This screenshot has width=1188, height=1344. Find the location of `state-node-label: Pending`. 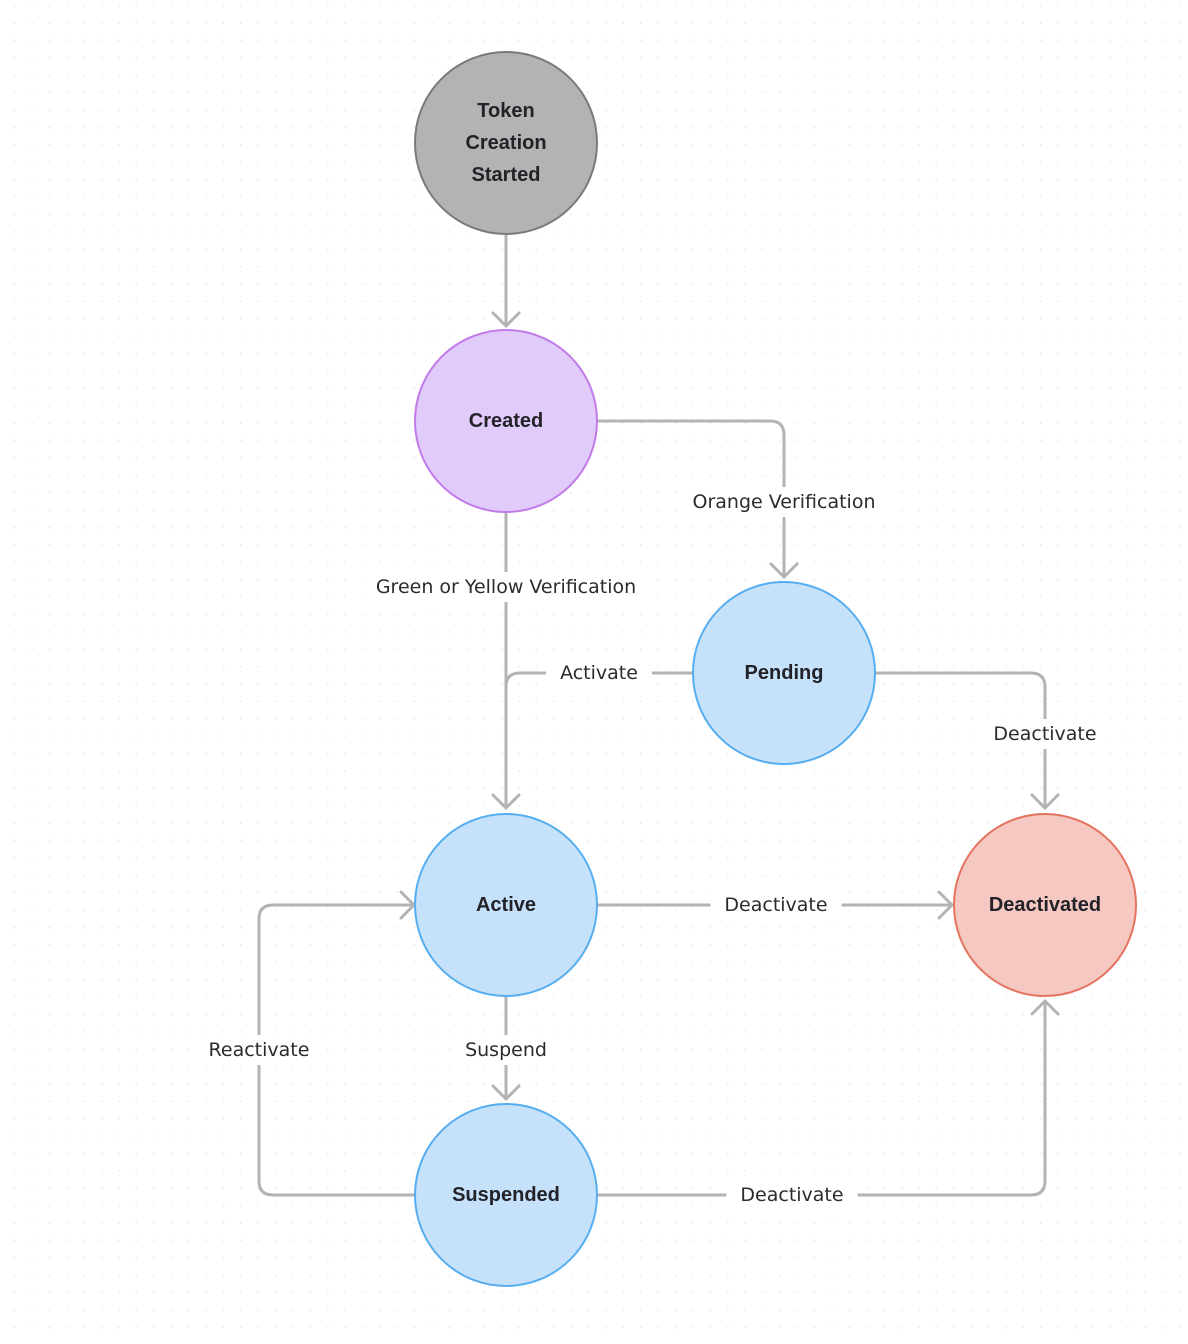

state-node-label: Pending is located at coordinates (784, 673).